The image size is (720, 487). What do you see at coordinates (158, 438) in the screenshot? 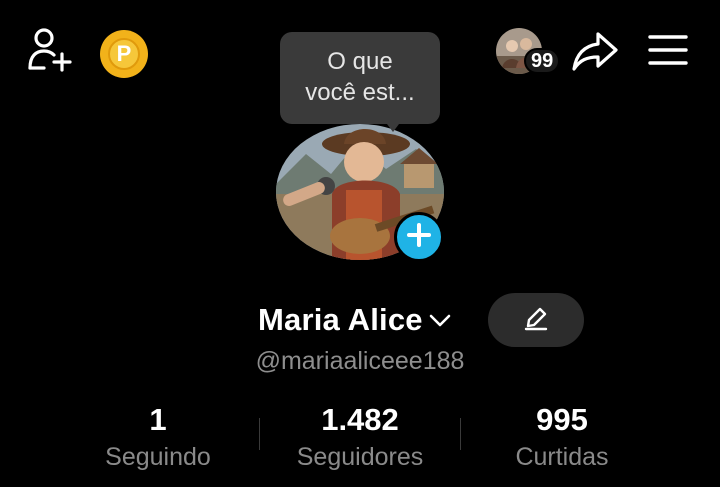
I see `stat-following: 1 Seguindo` at bounding box center [158, 438].